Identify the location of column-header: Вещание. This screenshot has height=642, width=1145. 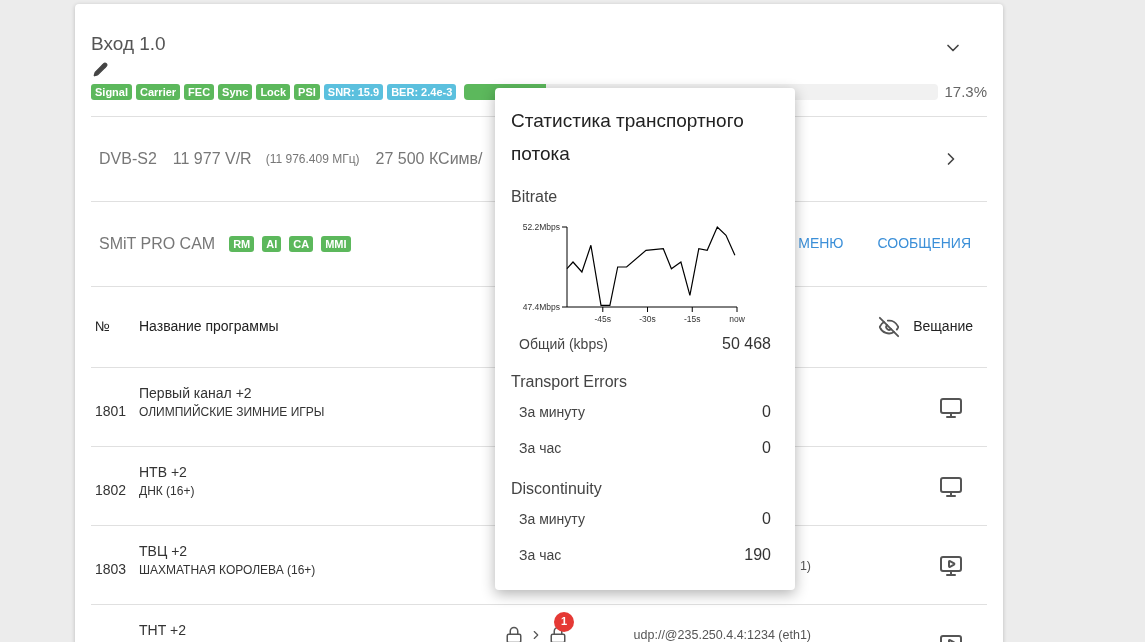
(943, 326).